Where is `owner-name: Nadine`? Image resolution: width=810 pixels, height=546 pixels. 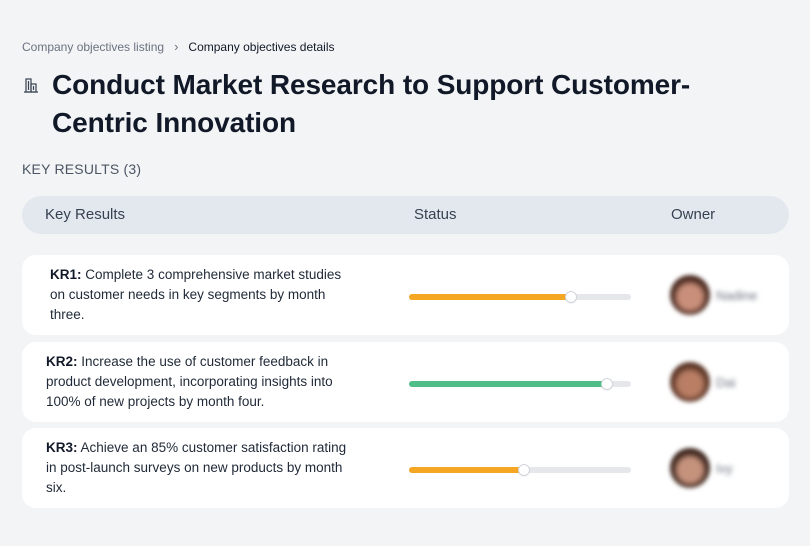
owner-name: Nadine is located at coordinates (737, 295).